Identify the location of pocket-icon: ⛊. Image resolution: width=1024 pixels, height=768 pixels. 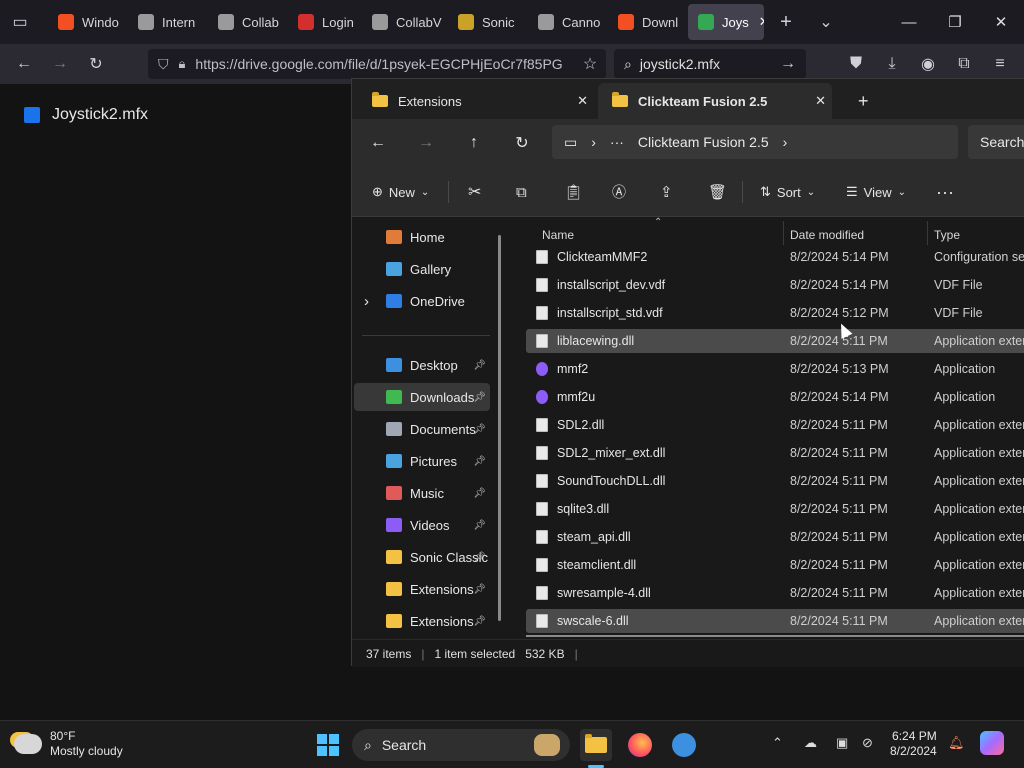
(856, 64).